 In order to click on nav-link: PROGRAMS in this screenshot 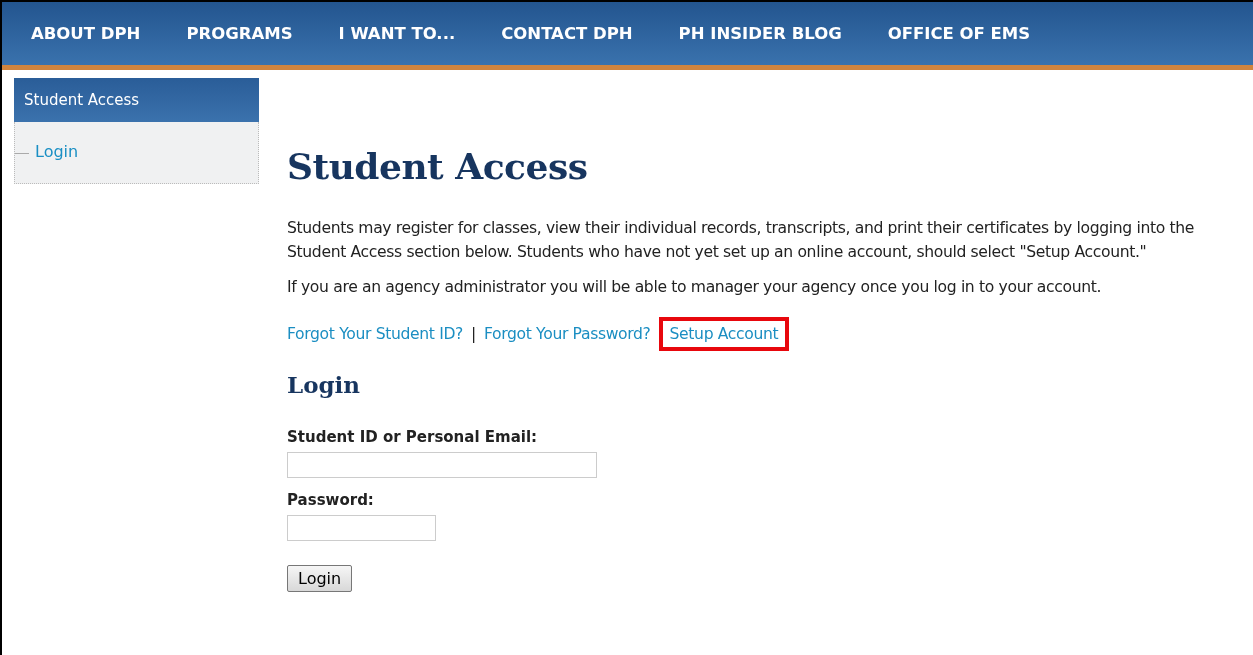, I will do `click(245, 33)`.